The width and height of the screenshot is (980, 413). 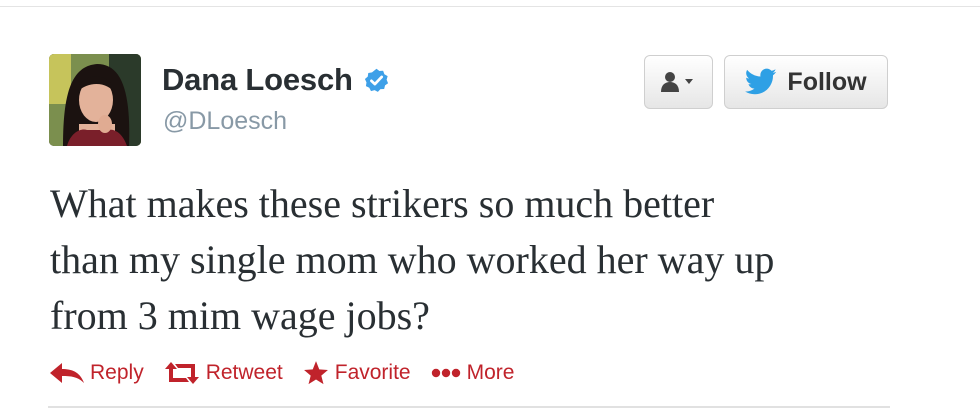 I want to click on retweet-icon, so click(x=181, y=373).